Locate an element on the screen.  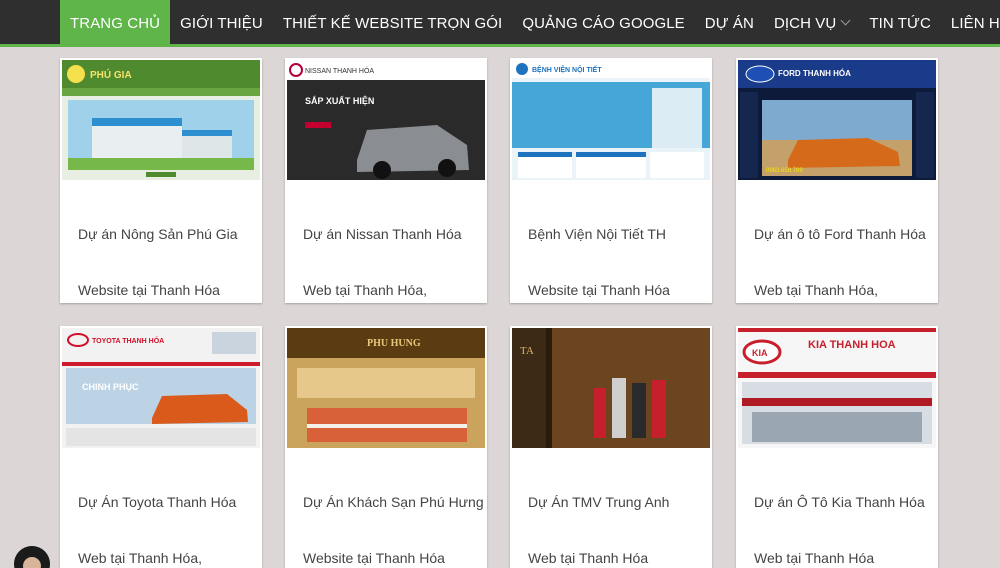
nav-item-projects: DỰ ÁN is located at coordinates (729, 23).